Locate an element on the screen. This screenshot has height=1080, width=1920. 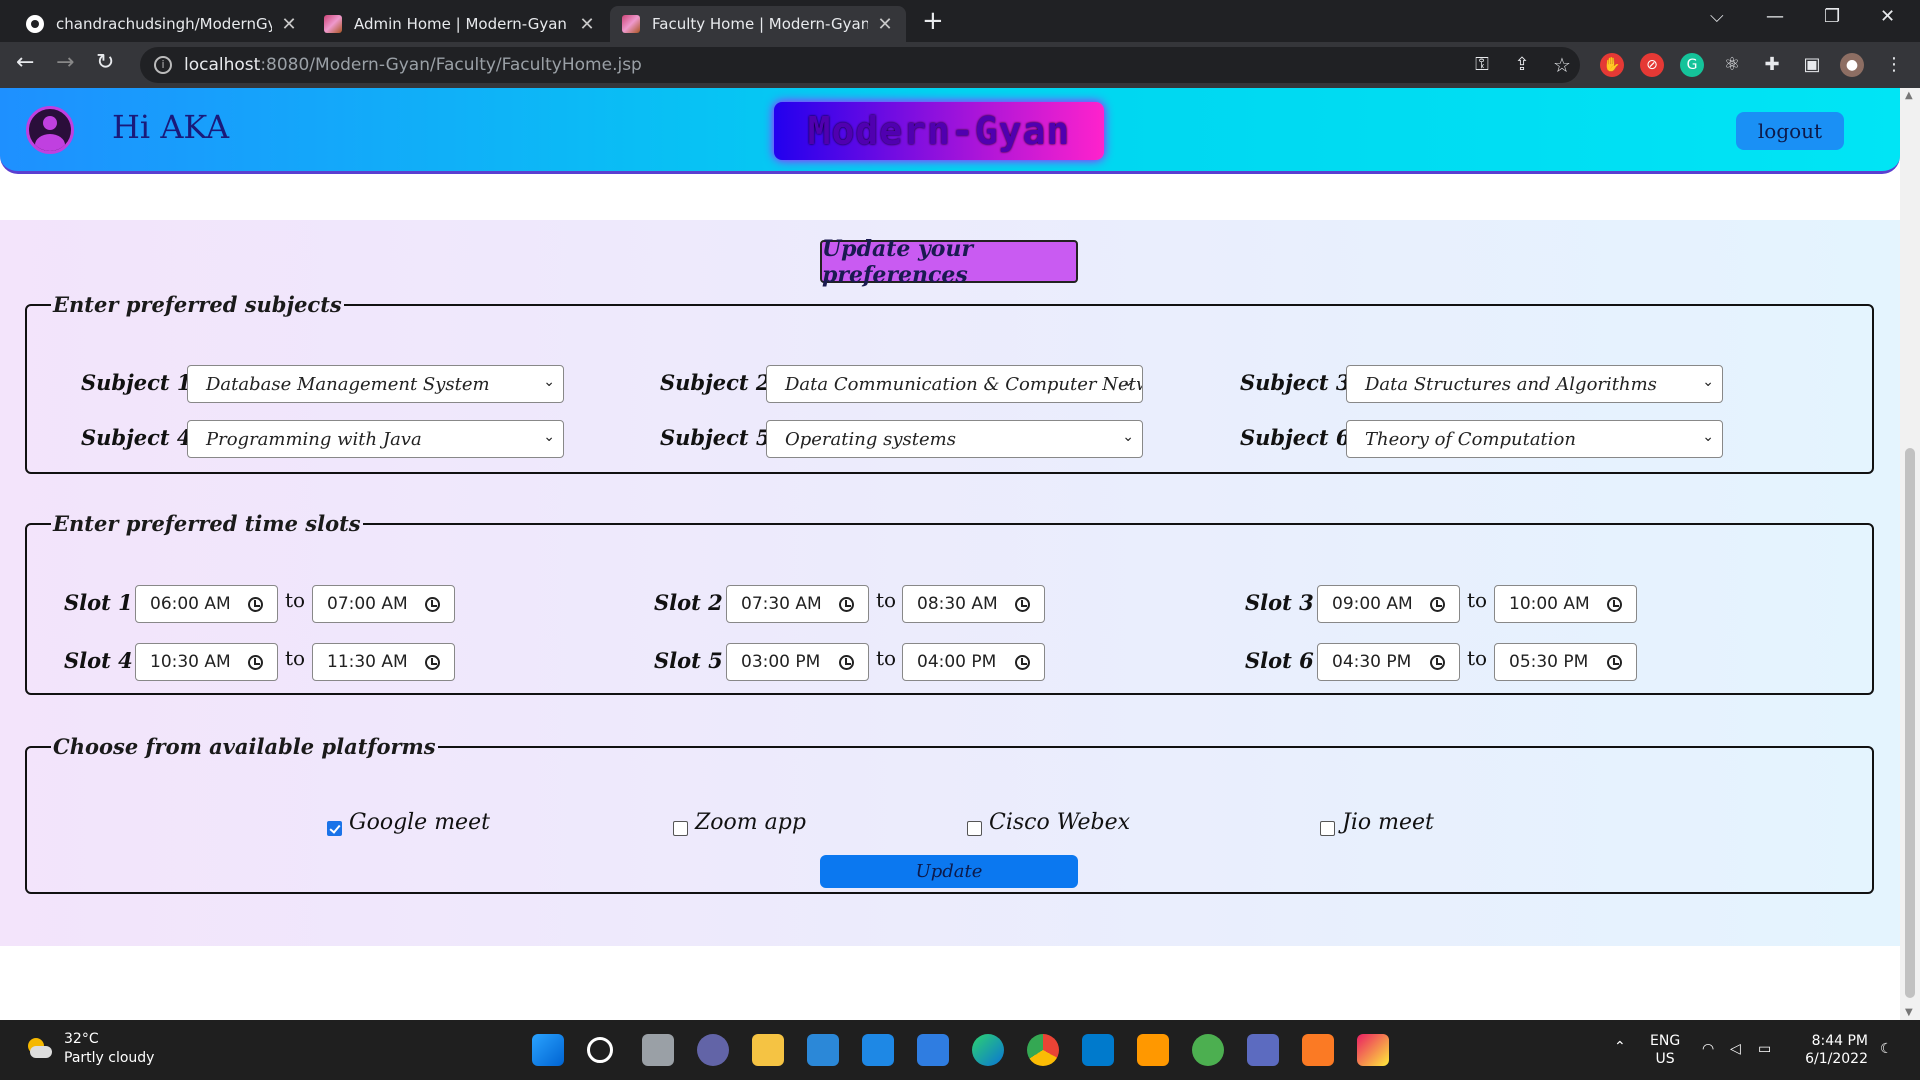
zoom-app-checkbox is located at coordinates (680, 828).